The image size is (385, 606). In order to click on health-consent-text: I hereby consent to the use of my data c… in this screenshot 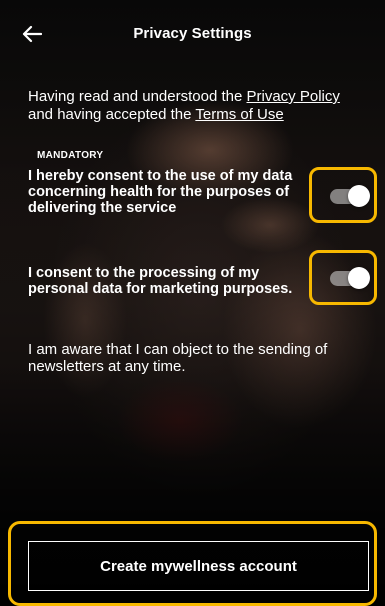, I will do `click(160, 192)`.